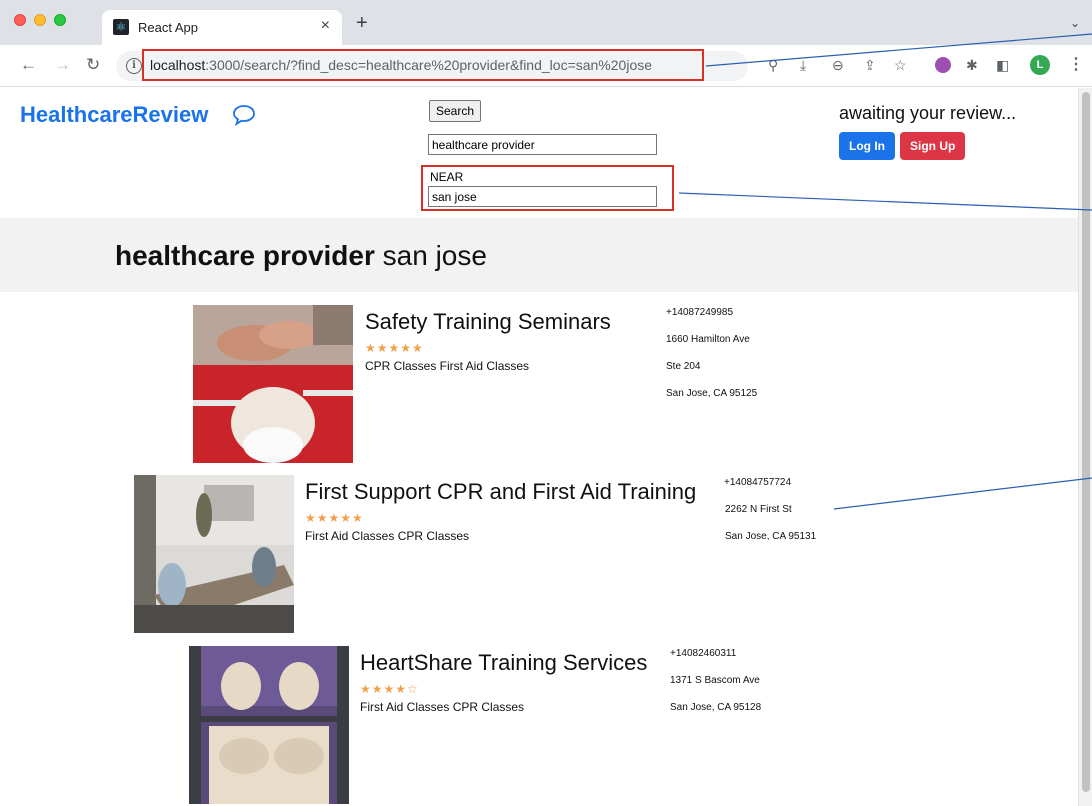 Image resolution: width=1092 pixels, height=806 pixels. Describe the element at coordinates (712, 393) in the screenshot. I see `business-city: San Jose, CA 95125` at that location.